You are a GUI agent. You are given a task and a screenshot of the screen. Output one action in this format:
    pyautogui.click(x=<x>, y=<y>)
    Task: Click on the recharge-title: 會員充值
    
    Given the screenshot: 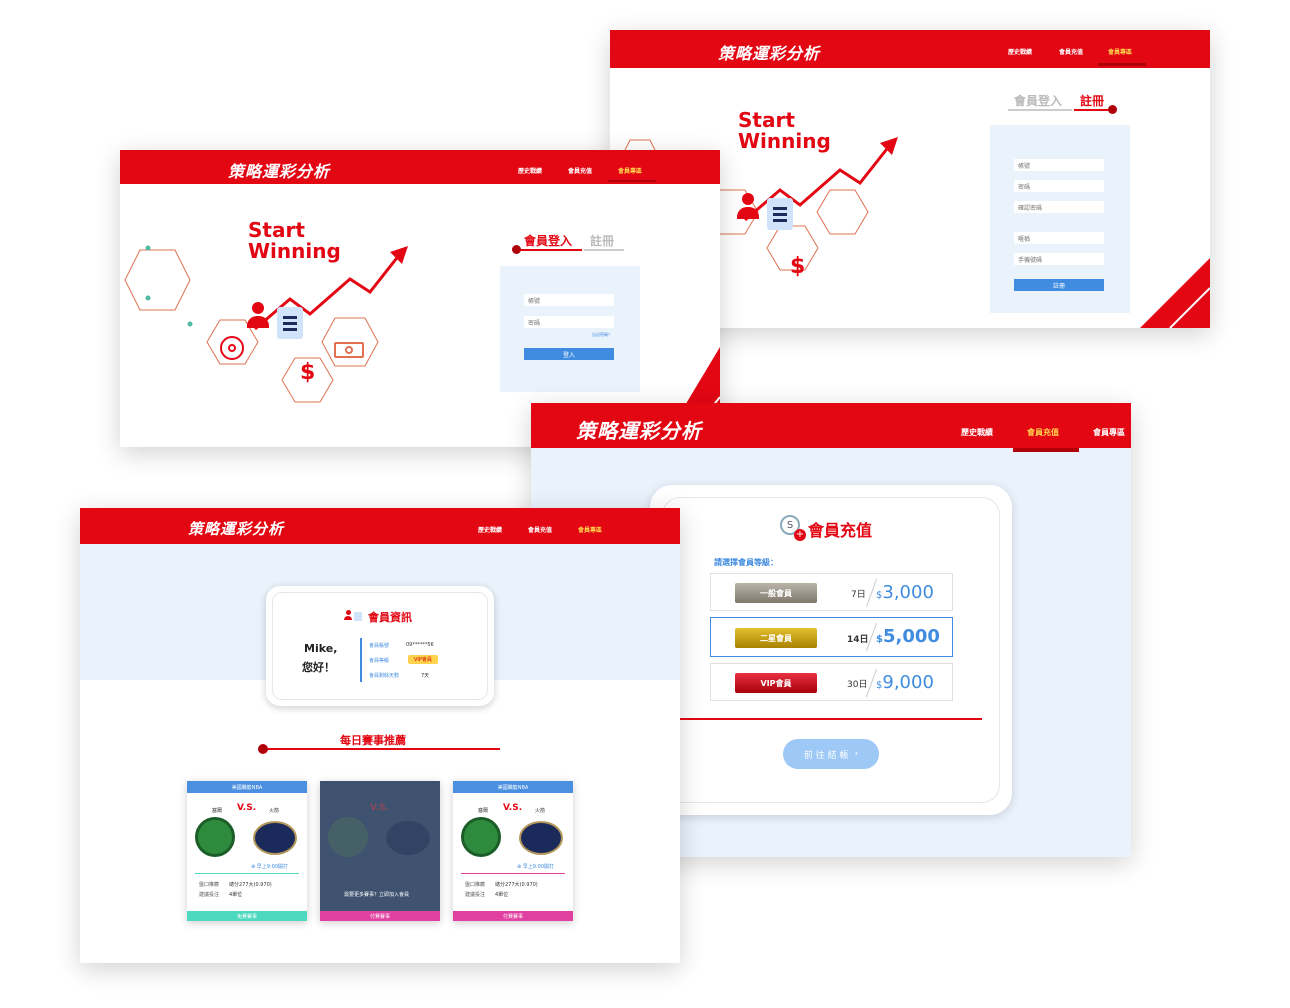 What is the action you would take?
    pyautogui.click(x=840, y=530)
    